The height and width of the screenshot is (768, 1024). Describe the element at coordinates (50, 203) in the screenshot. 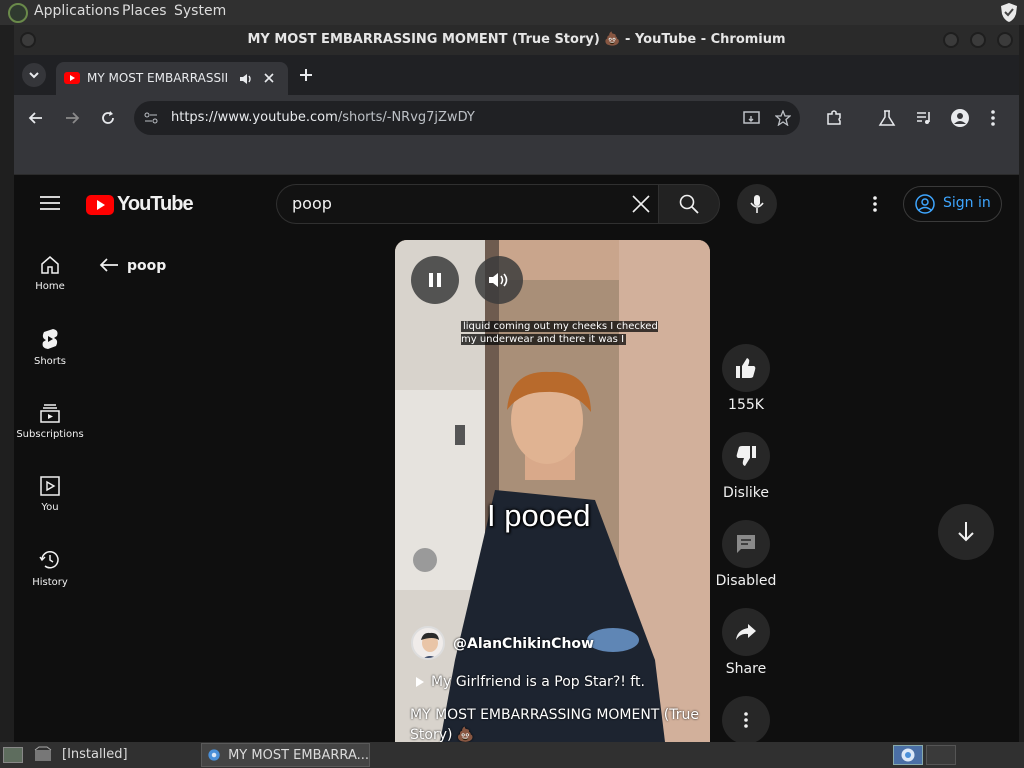

I see `hamburger-menu-icon` at that location.